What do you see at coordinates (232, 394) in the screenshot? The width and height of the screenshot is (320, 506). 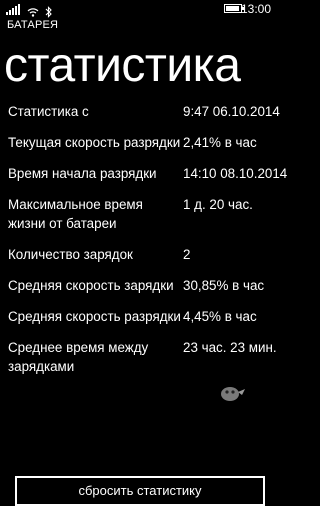 I see `watermark-logo` at bounding box center [232, 394].